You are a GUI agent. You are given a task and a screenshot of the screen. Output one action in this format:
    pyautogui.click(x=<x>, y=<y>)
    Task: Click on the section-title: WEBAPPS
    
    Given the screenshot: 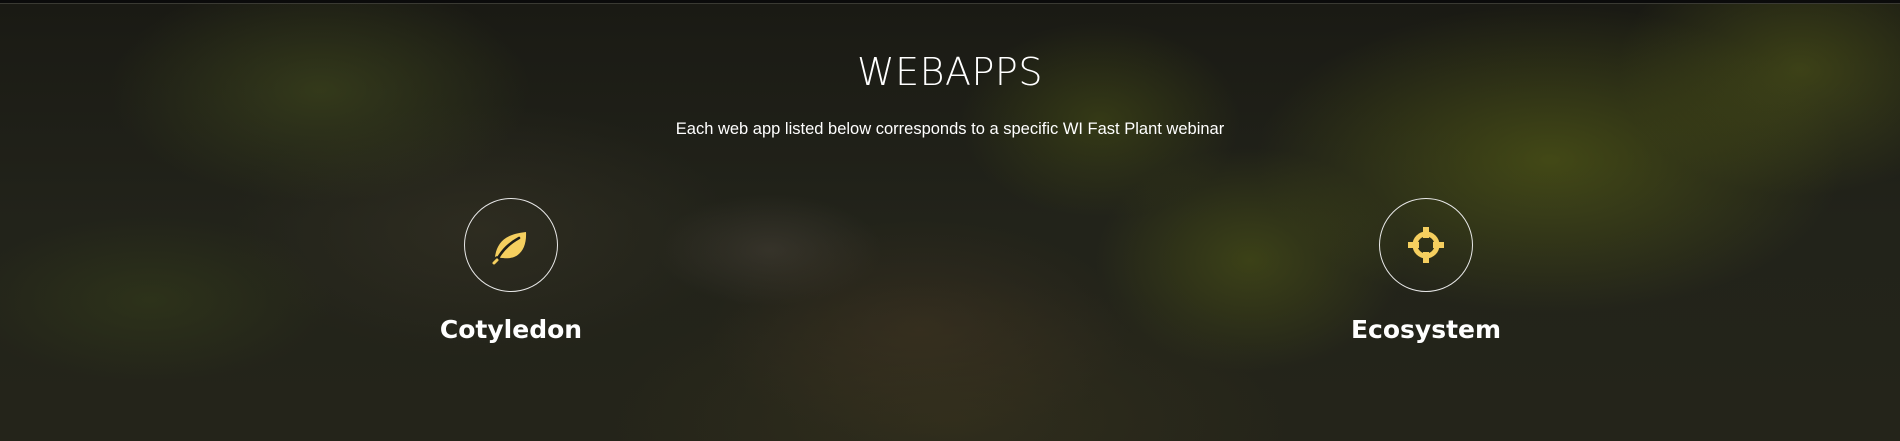 What is the action you would take?
    pyautogui.click(x=950, y=72)
    